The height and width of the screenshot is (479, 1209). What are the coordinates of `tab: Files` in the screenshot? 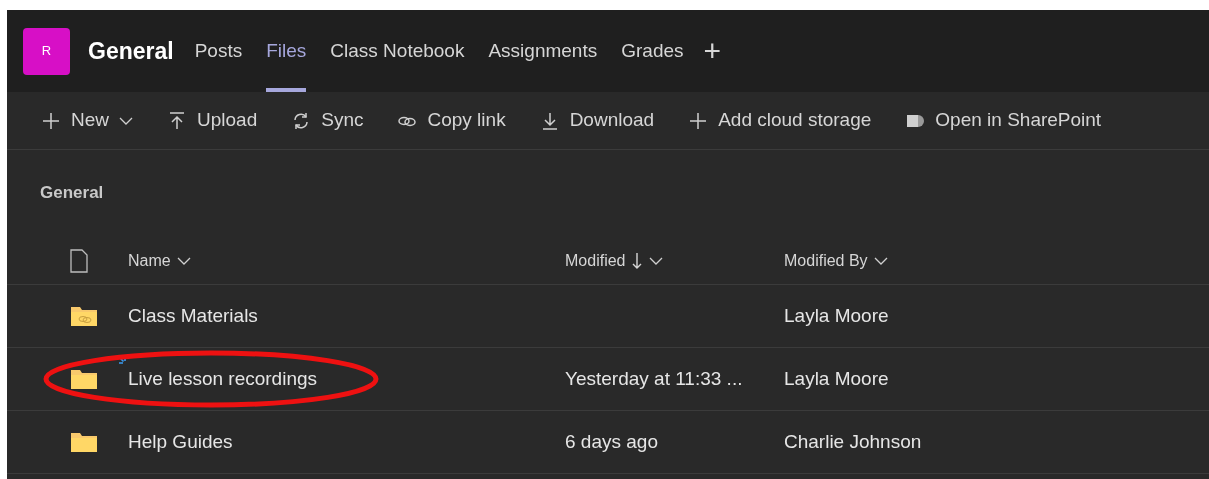 It's located at (286, 51).